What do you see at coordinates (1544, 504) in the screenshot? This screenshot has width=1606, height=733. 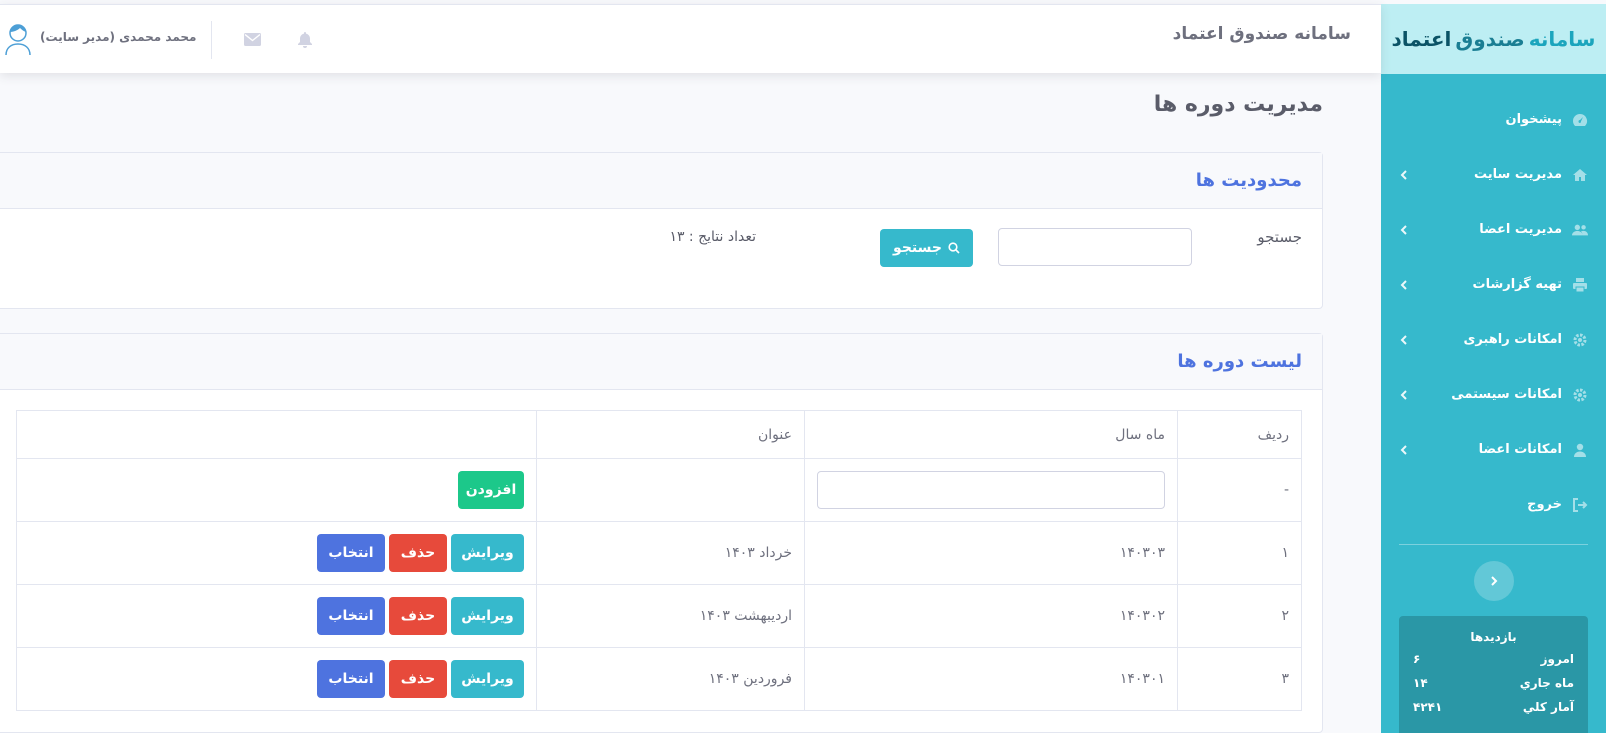 I see `sidebar-item-label: خروج` at bounding box center [1544, 504].